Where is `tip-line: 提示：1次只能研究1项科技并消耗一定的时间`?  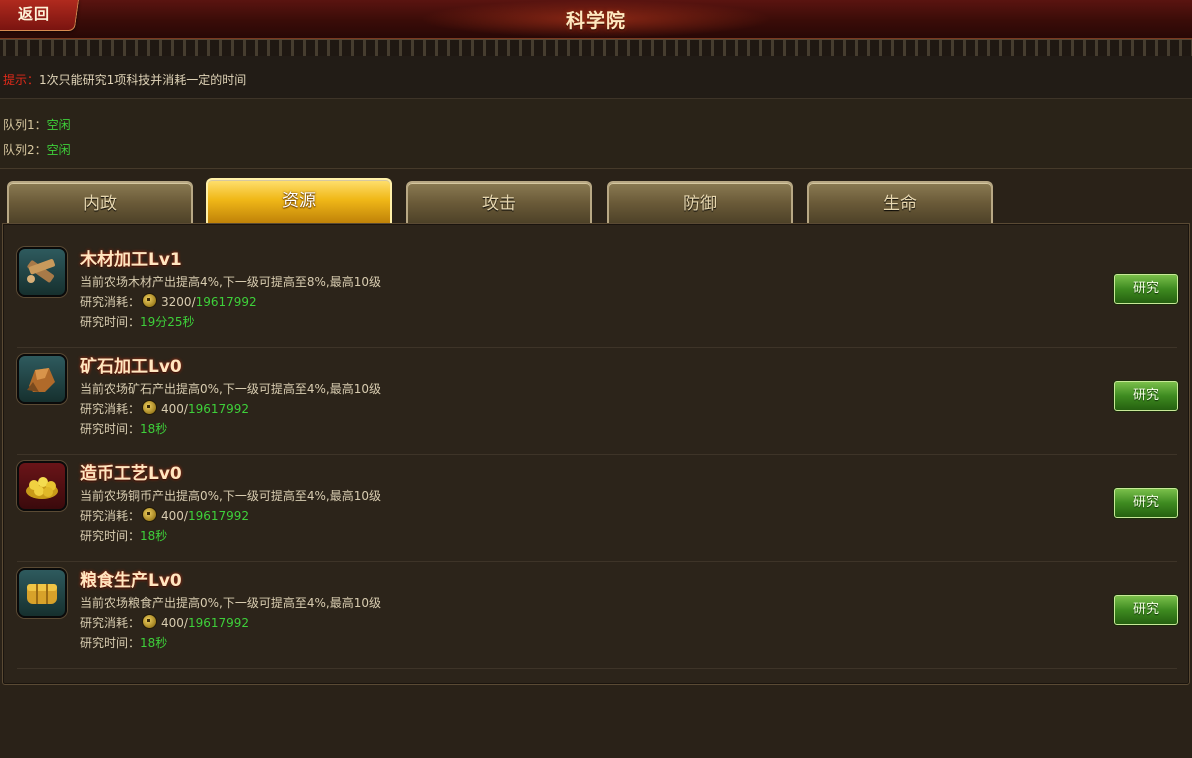
tip-line: 提示：1次只能研究1项科技并消耗一定的时间 is located at coordinates (124, 79).